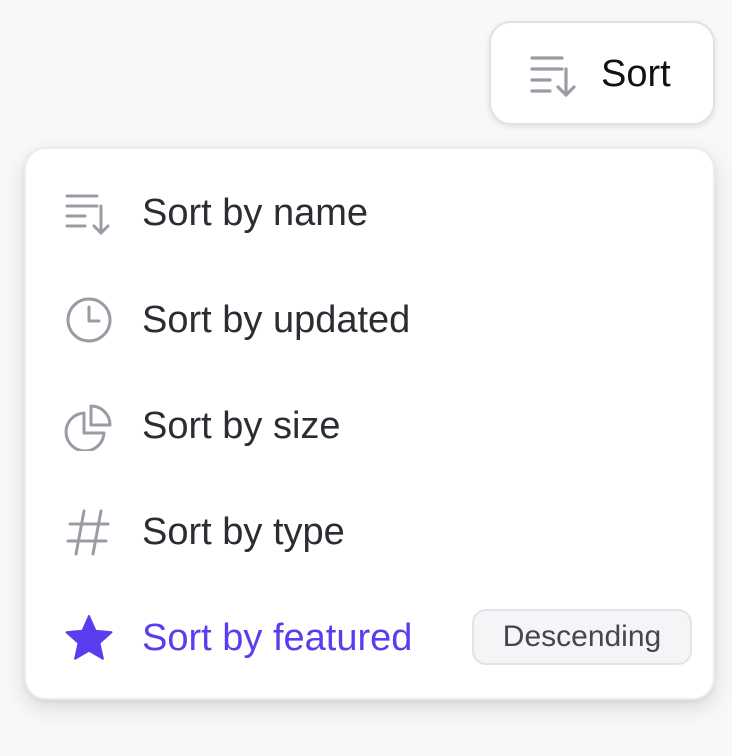  I want to click on menu-item-label: Sort by type, so click(243, 532).